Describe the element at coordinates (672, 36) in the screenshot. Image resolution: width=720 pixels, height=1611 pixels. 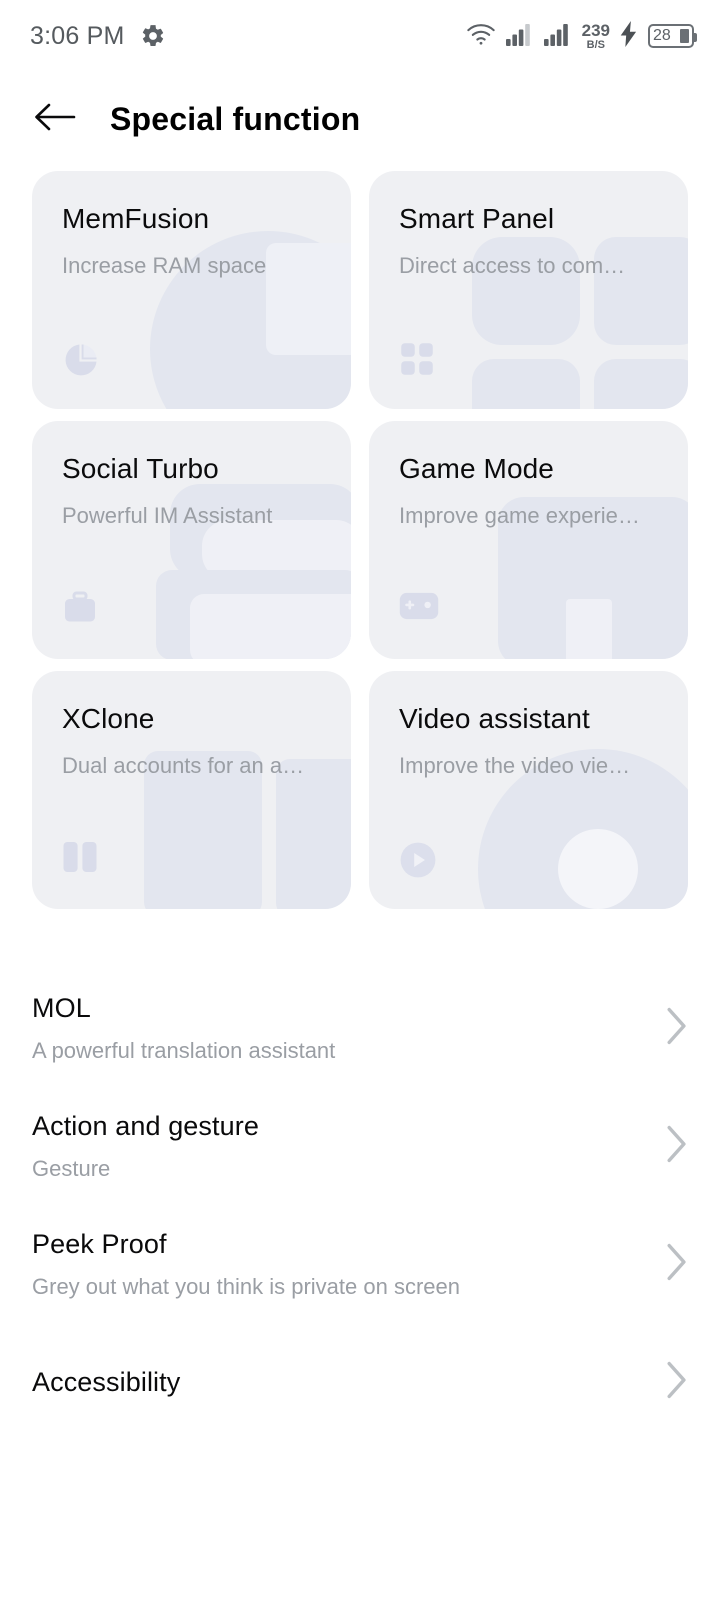
I see `battery-indicator: 28` at that location.